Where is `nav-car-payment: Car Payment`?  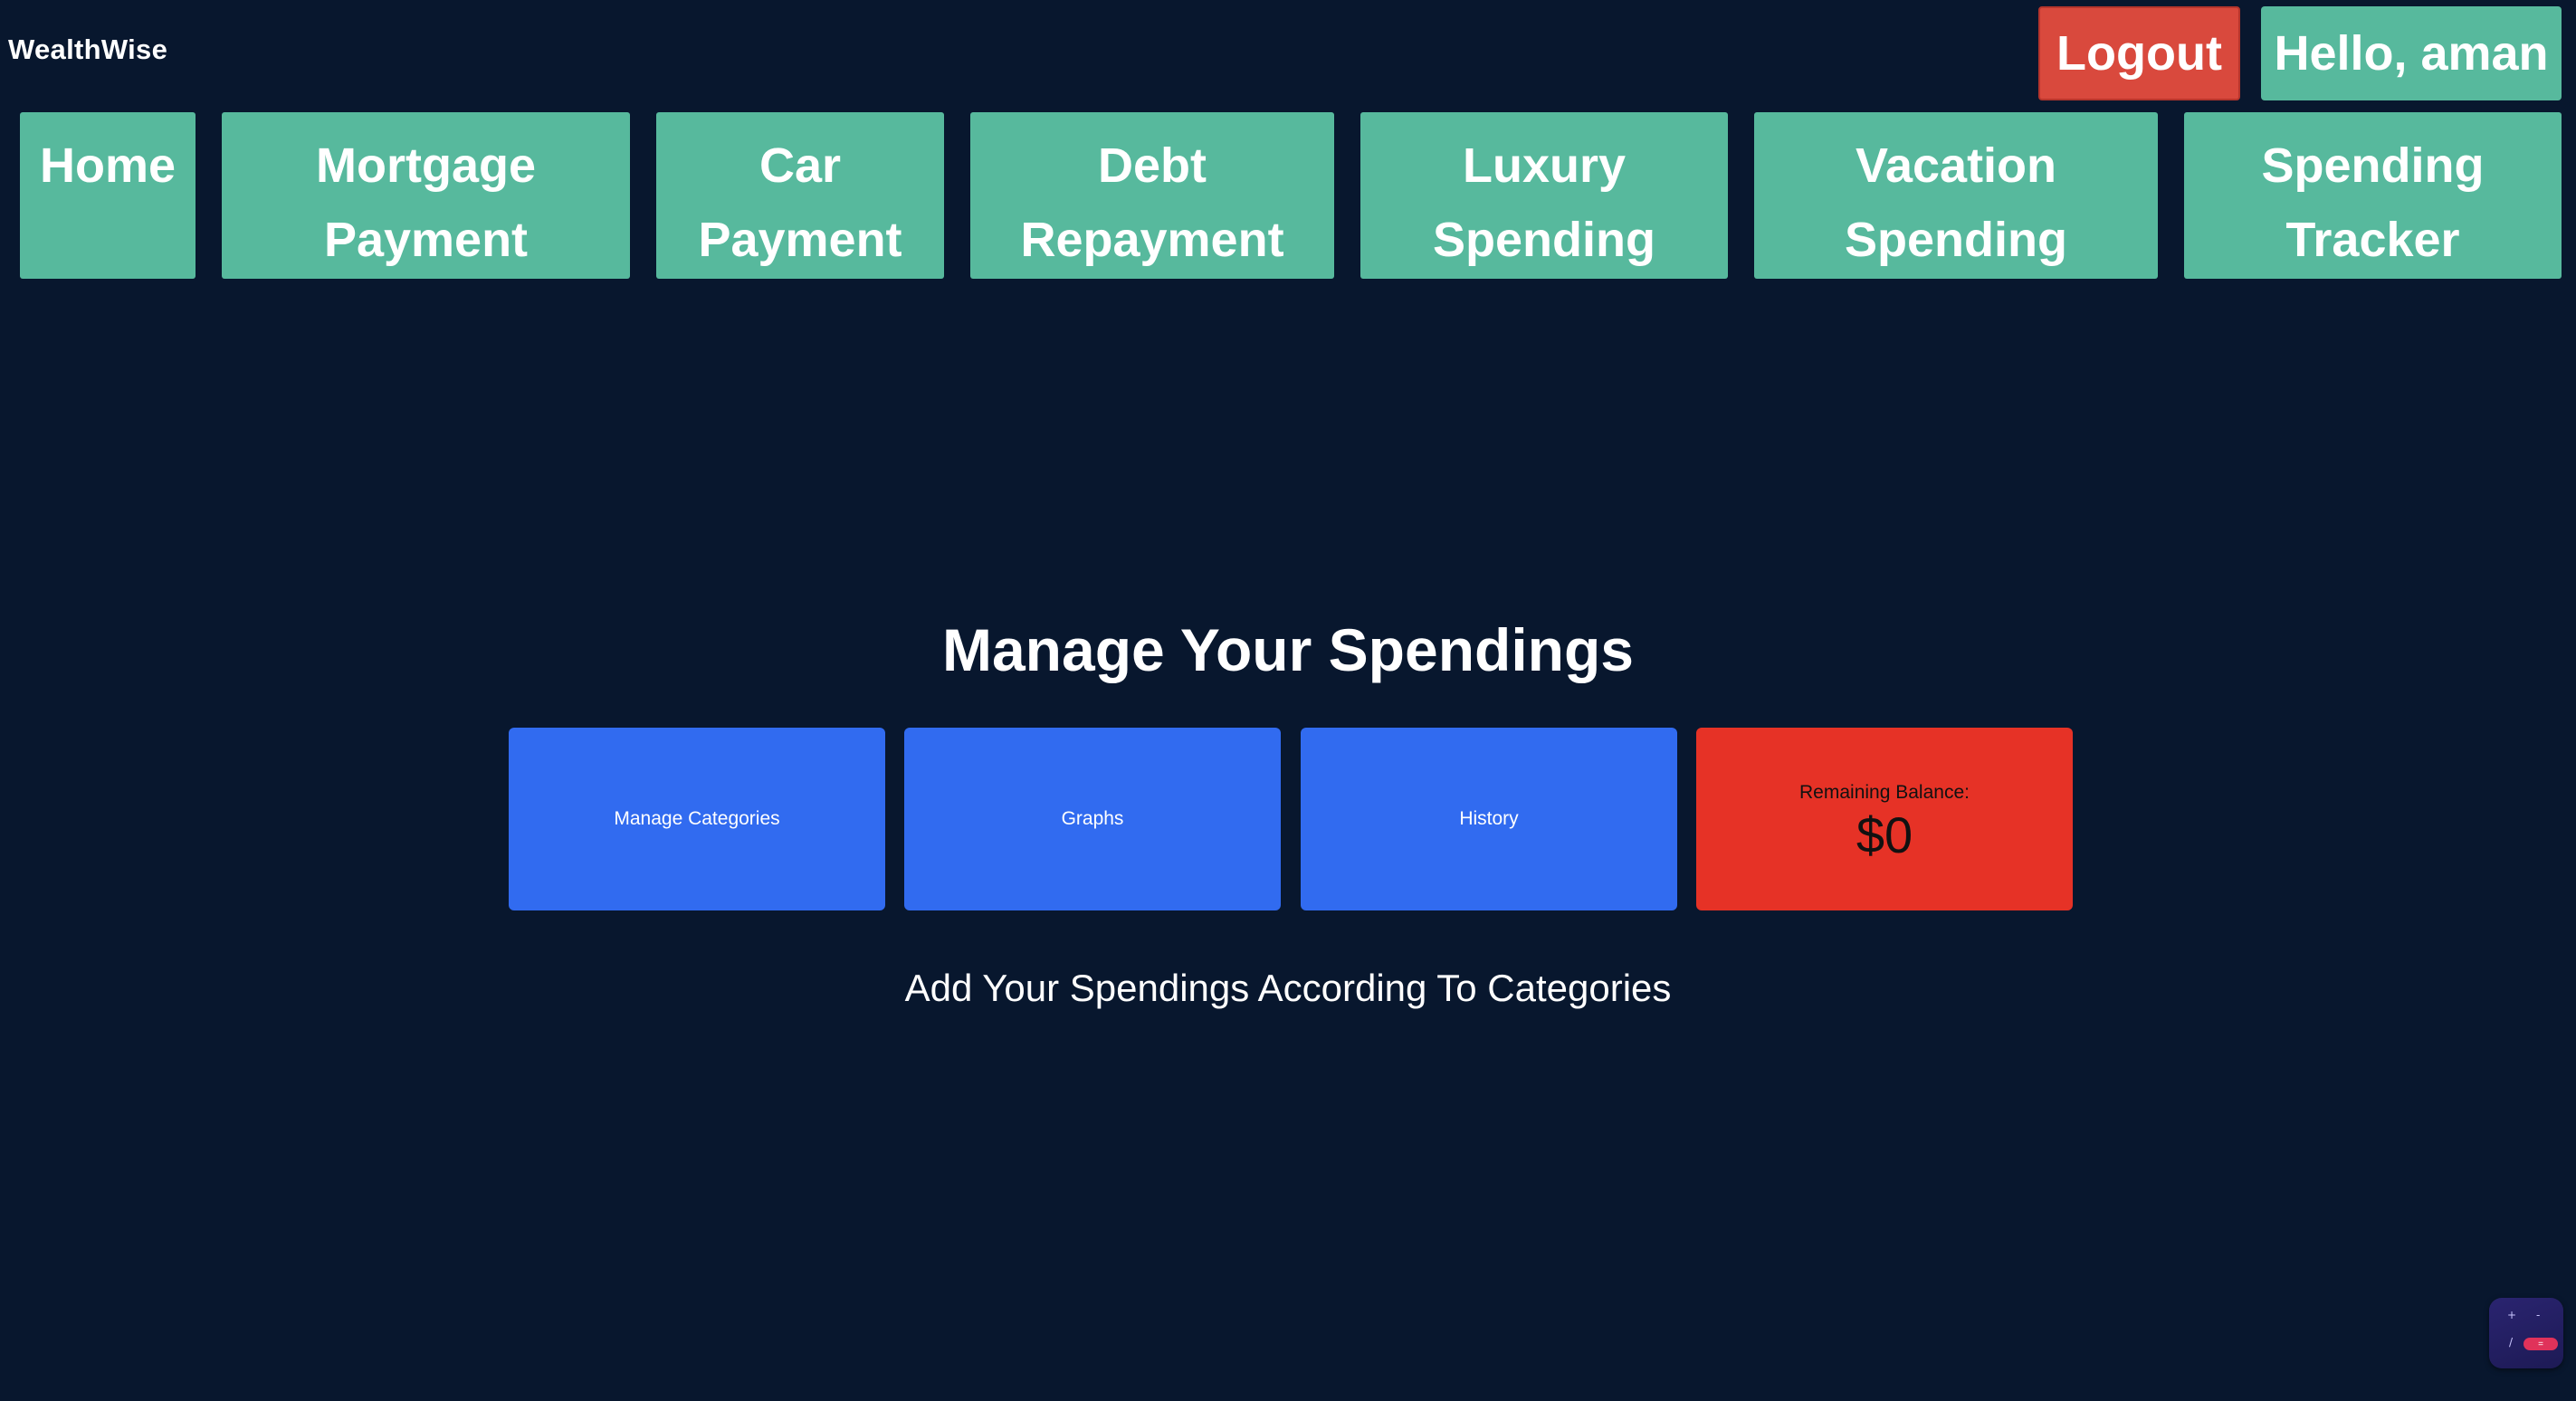 nav-car-payment: Car Payment is located at coordinates (800, 195).